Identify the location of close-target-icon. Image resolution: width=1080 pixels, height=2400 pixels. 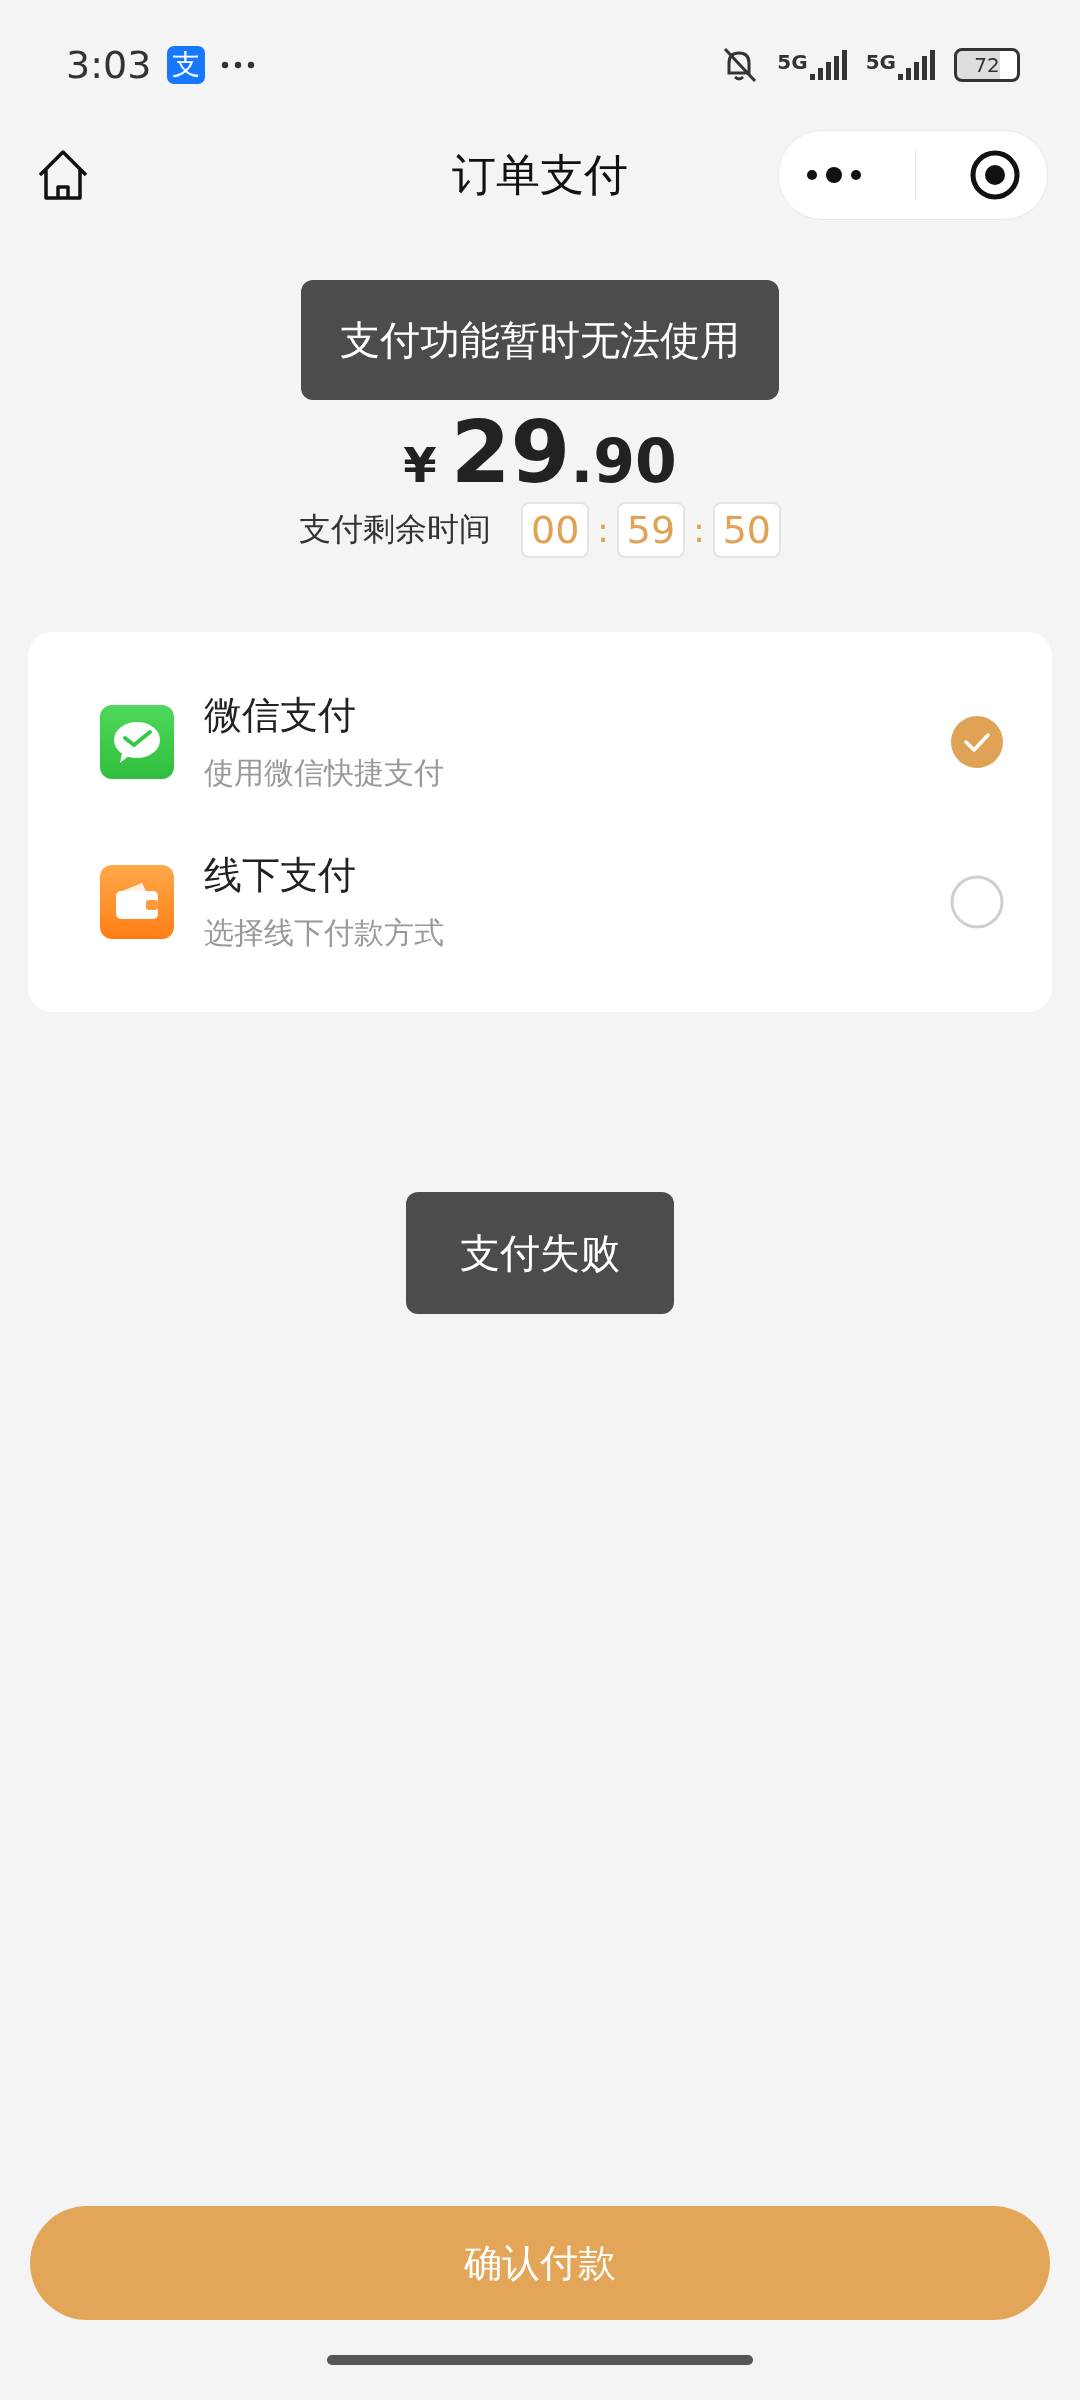
(994, 175).